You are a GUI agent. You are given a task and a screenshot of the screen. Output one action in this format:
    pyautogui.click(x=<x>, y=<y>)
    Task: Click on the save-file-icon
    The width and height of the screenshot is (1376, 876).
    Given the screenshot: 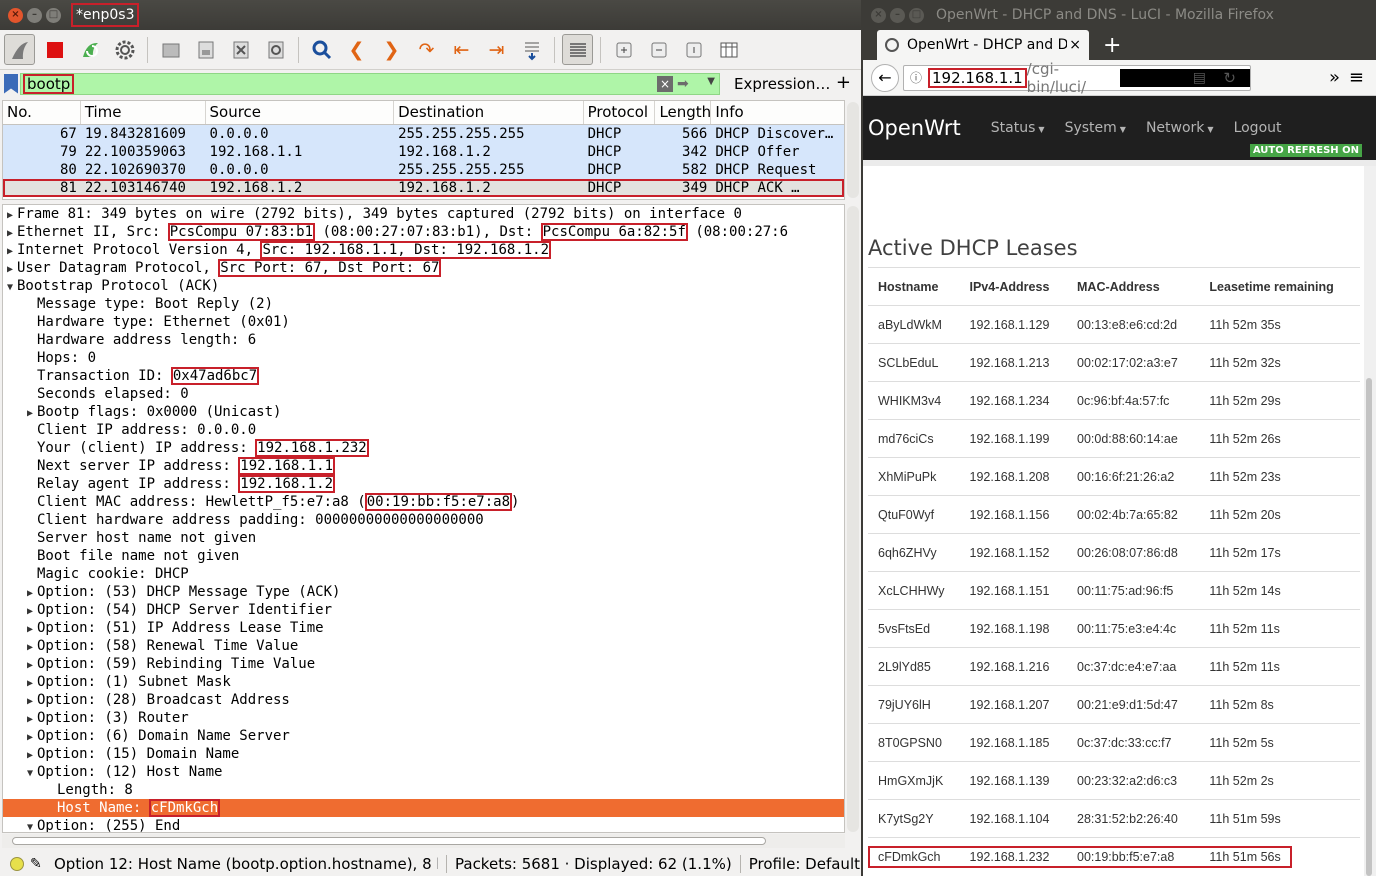 What is the action you would take?
    pyautogui.click(x=205, y=49)
    